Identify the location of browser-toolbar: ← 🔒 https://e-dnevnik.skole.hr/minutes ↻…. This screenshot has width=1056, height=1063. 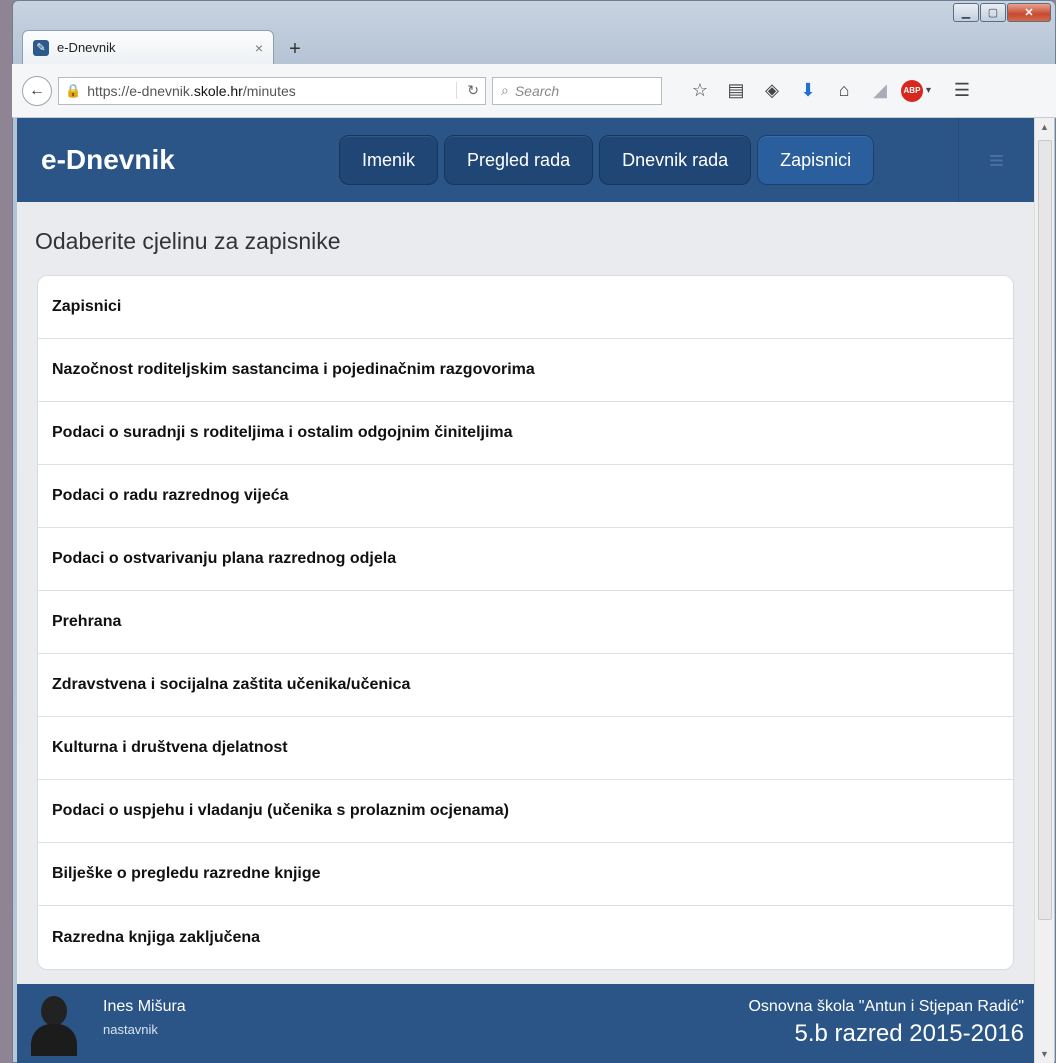
(534, 91).